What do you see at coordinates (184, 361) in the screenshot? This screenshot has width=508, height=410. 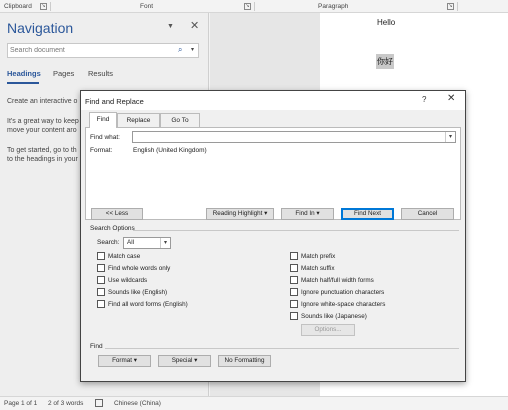 I see `special-button: Special ▾` at bounding box center [184, 361].